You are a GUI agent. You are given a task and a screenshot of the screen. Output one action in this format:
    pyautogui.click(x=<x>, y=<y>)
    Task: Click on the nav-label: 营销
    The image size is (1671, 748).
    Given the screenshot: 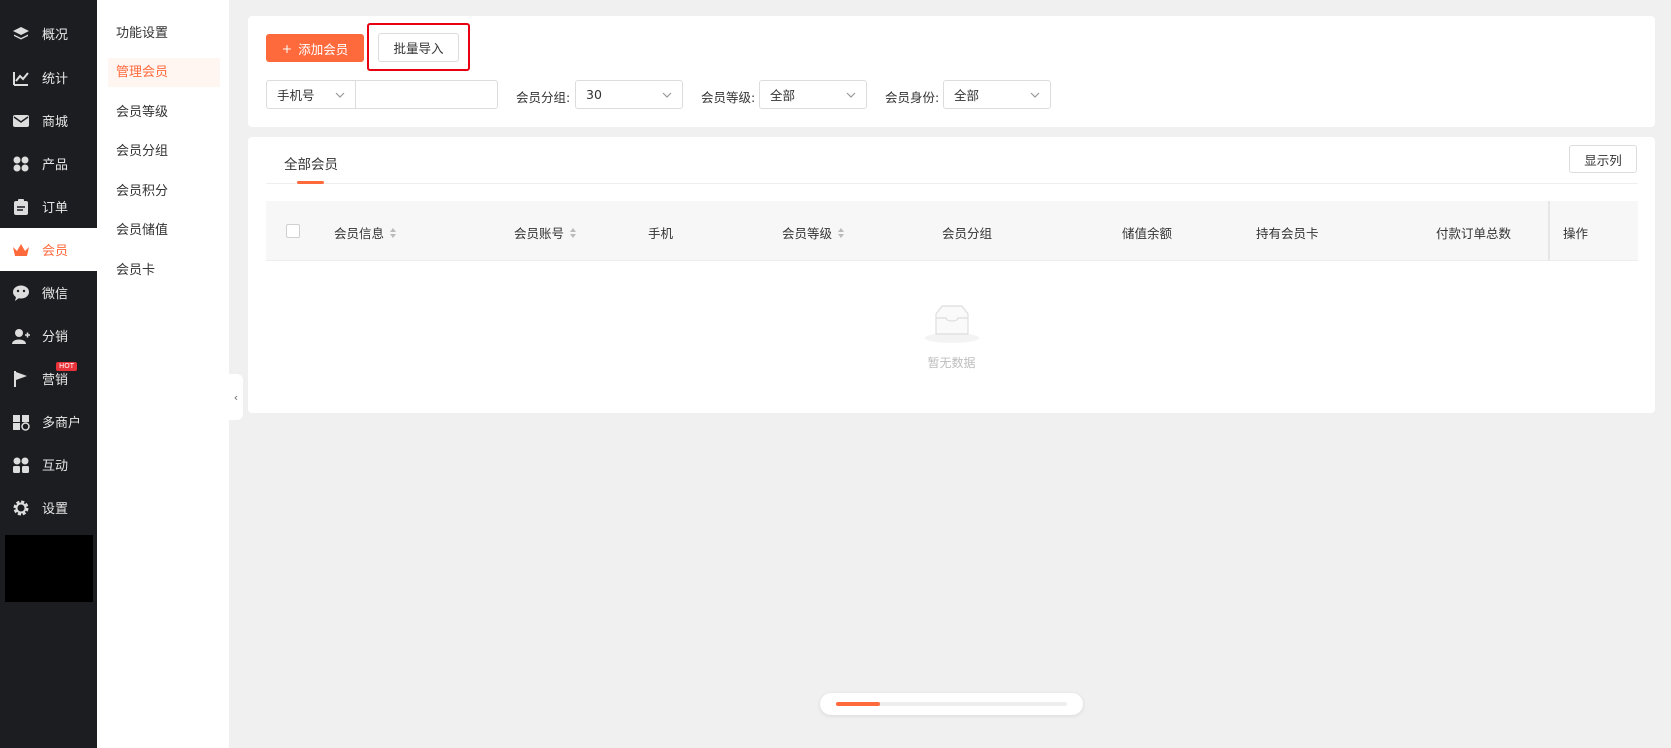 What is the action you would take?
    pyautogui.click(x=55, y=380)
    